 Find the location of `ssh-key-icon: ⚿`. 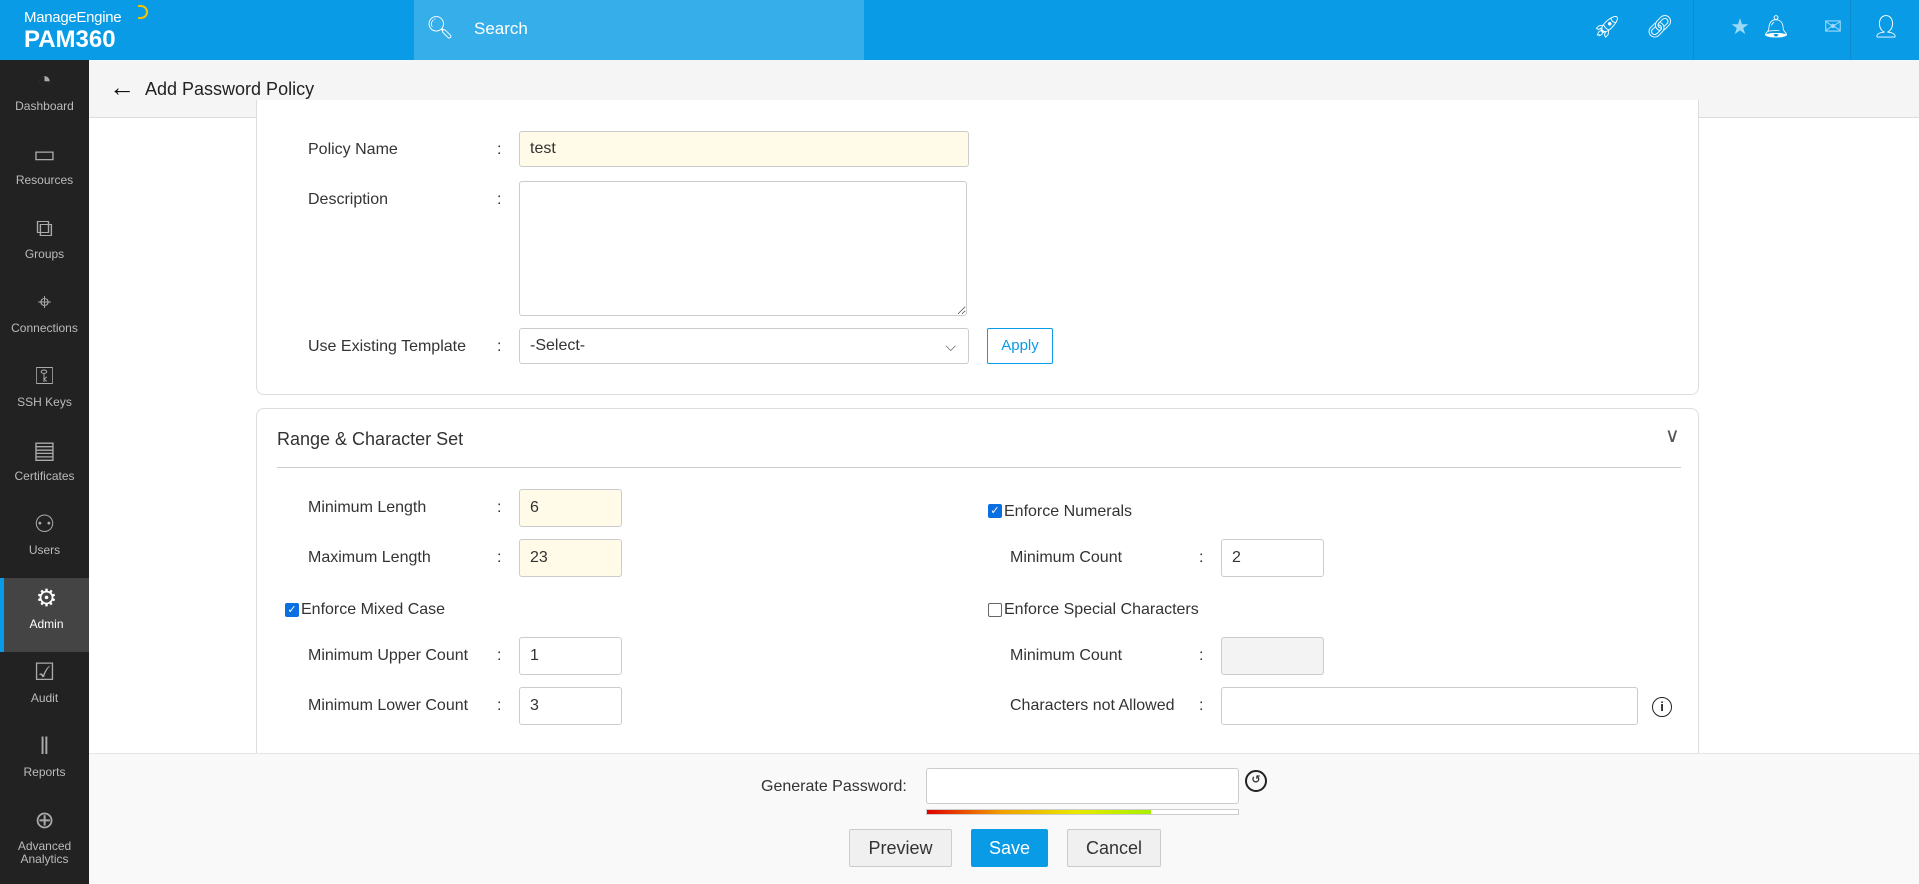

ssh-key-icon: ⚿ is located at coordinates (44, 376).